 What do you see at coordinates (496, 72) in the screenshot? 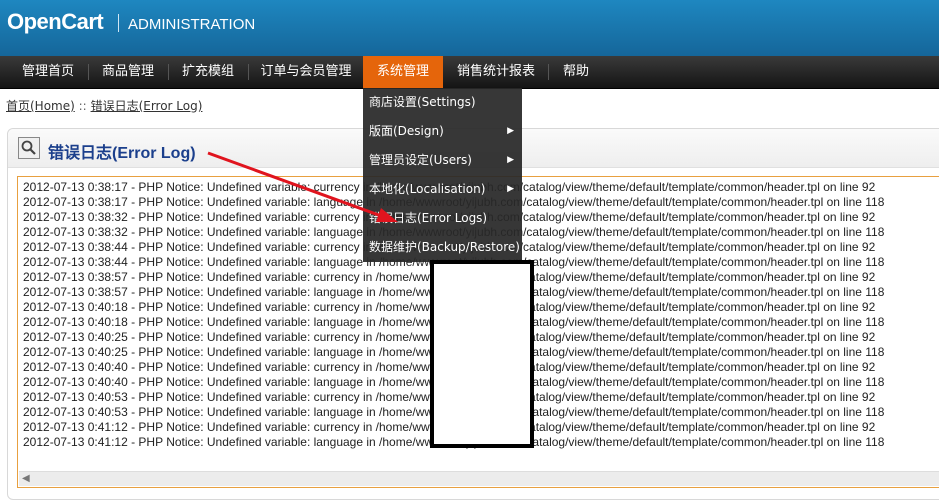
I see `menu-reports: 销售统计报表` at bounding box center [496, 72].